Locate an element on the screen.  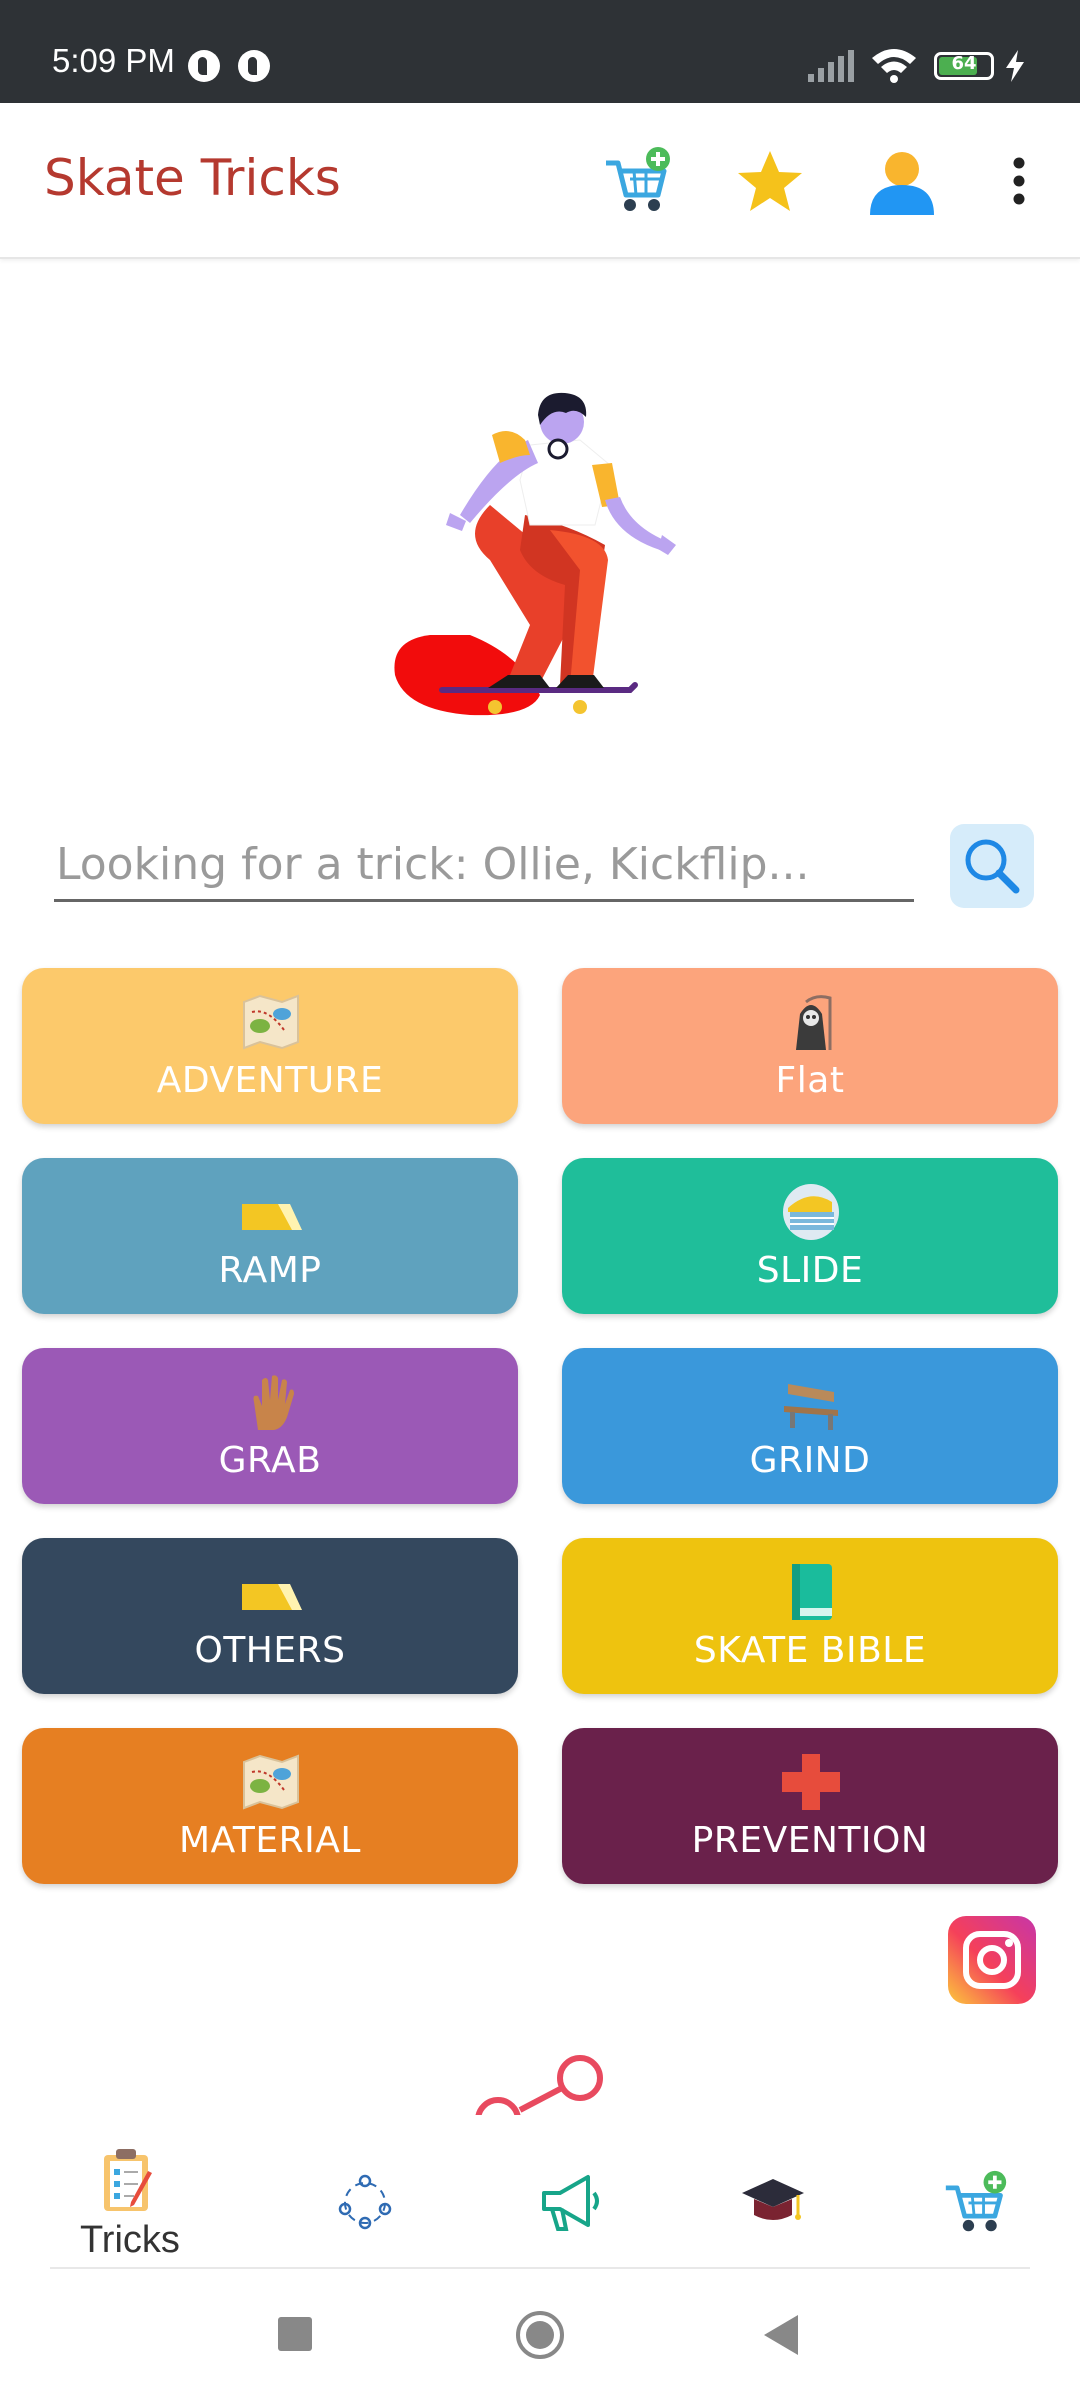
bottom-navigation: Tricks is located at coordinates (540, 2192).